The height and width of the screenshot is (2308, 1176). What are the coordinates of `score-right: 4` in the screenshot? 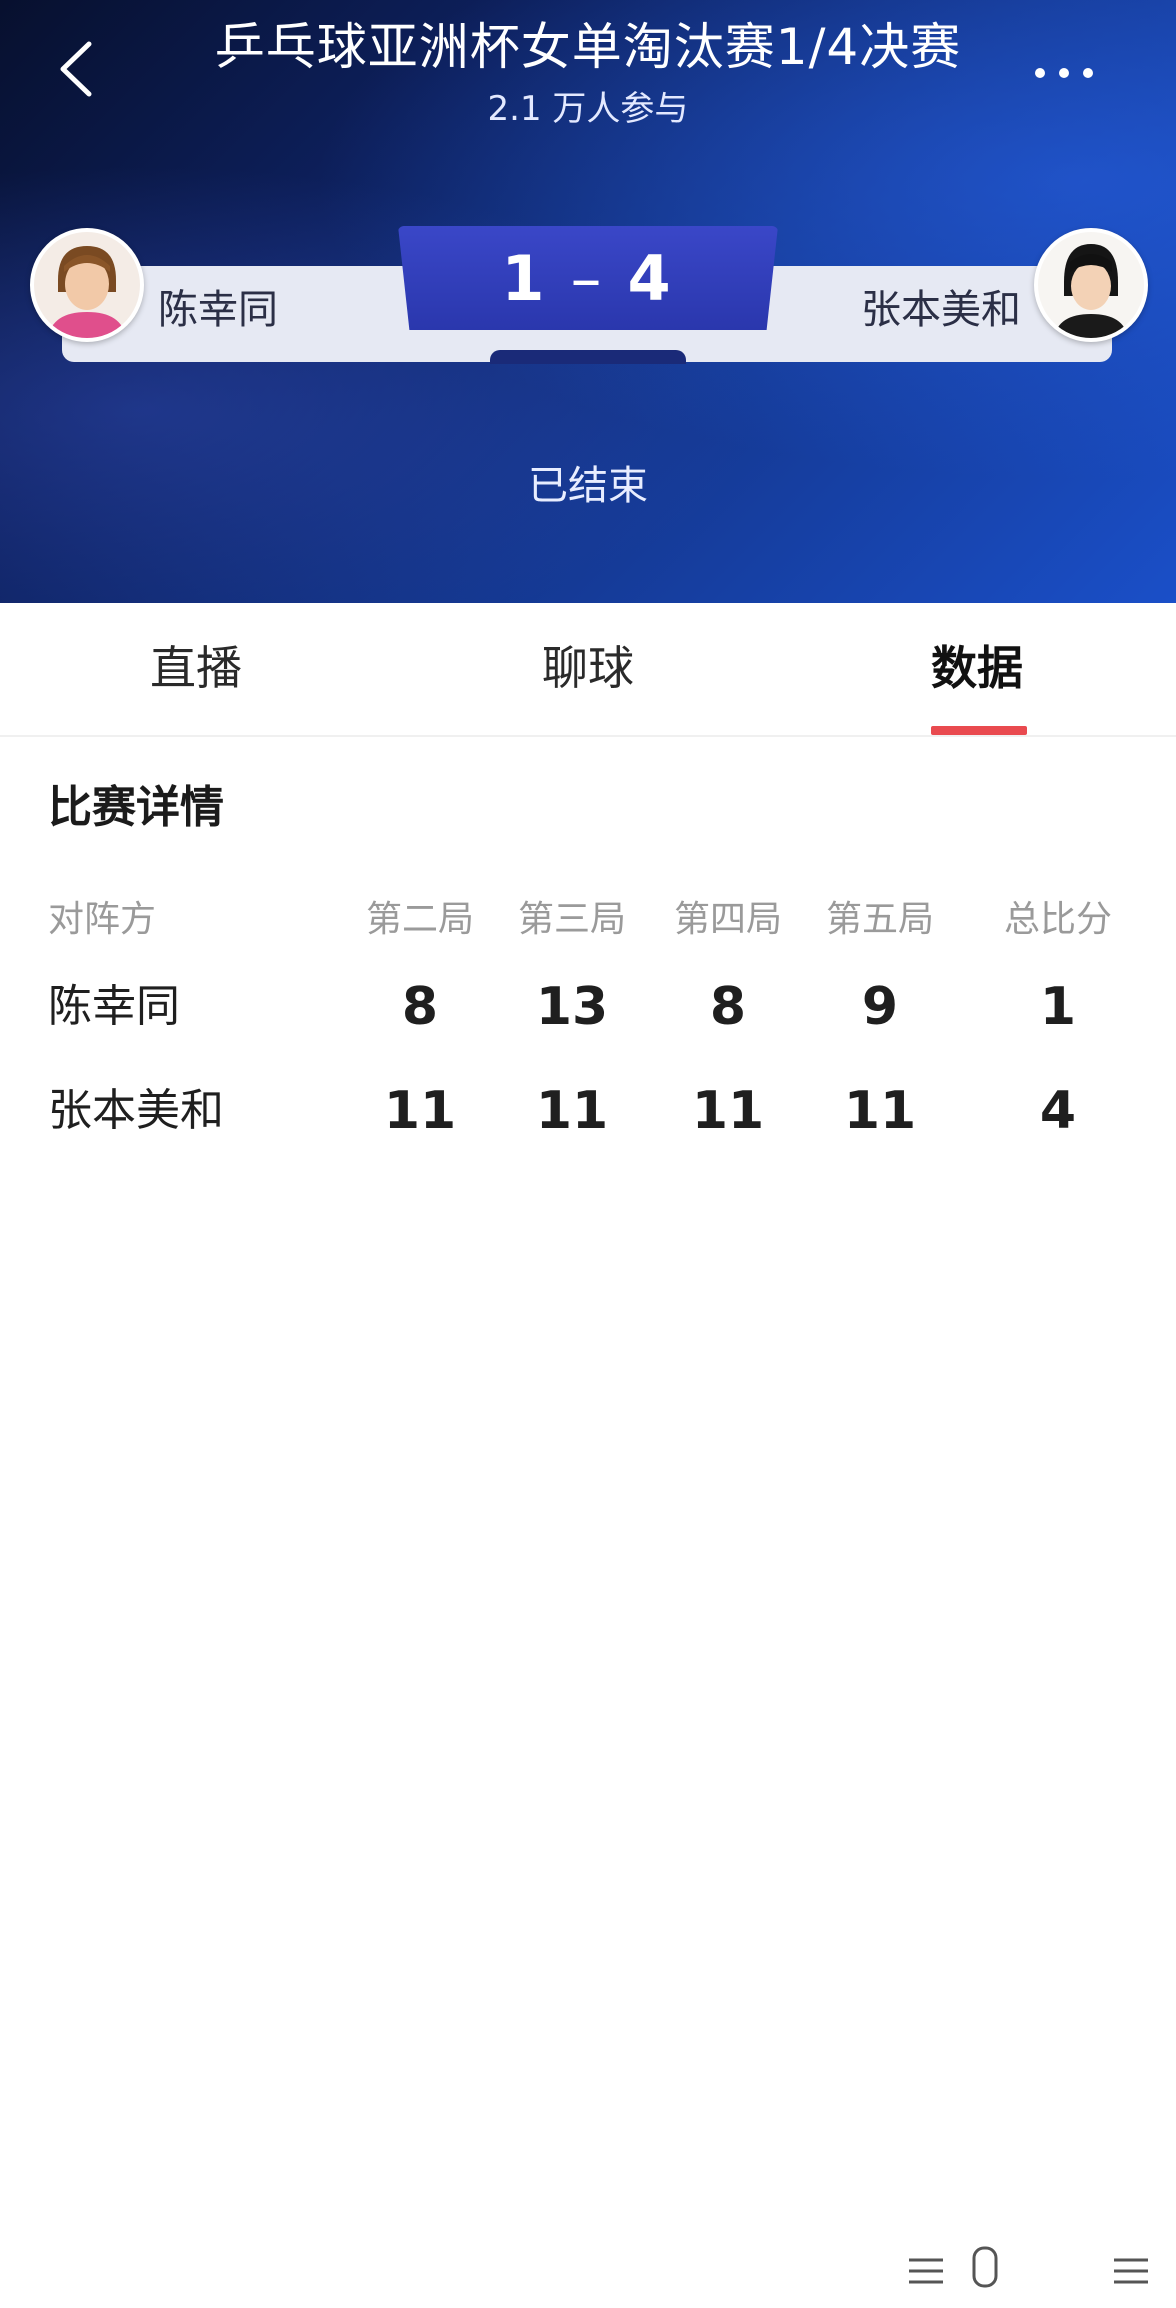 It's located at (651, 278).